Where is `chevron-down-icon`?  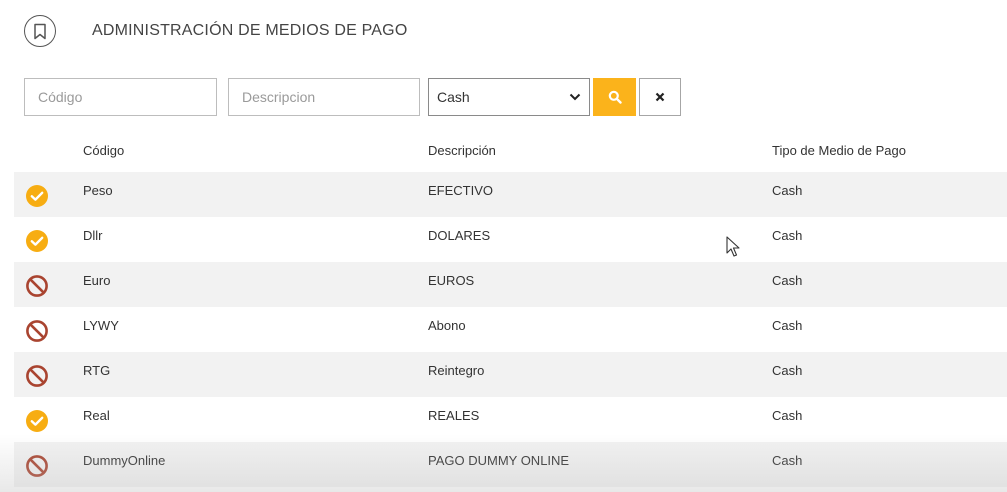 chevron-down-icon is located at coordinates (575, 97).